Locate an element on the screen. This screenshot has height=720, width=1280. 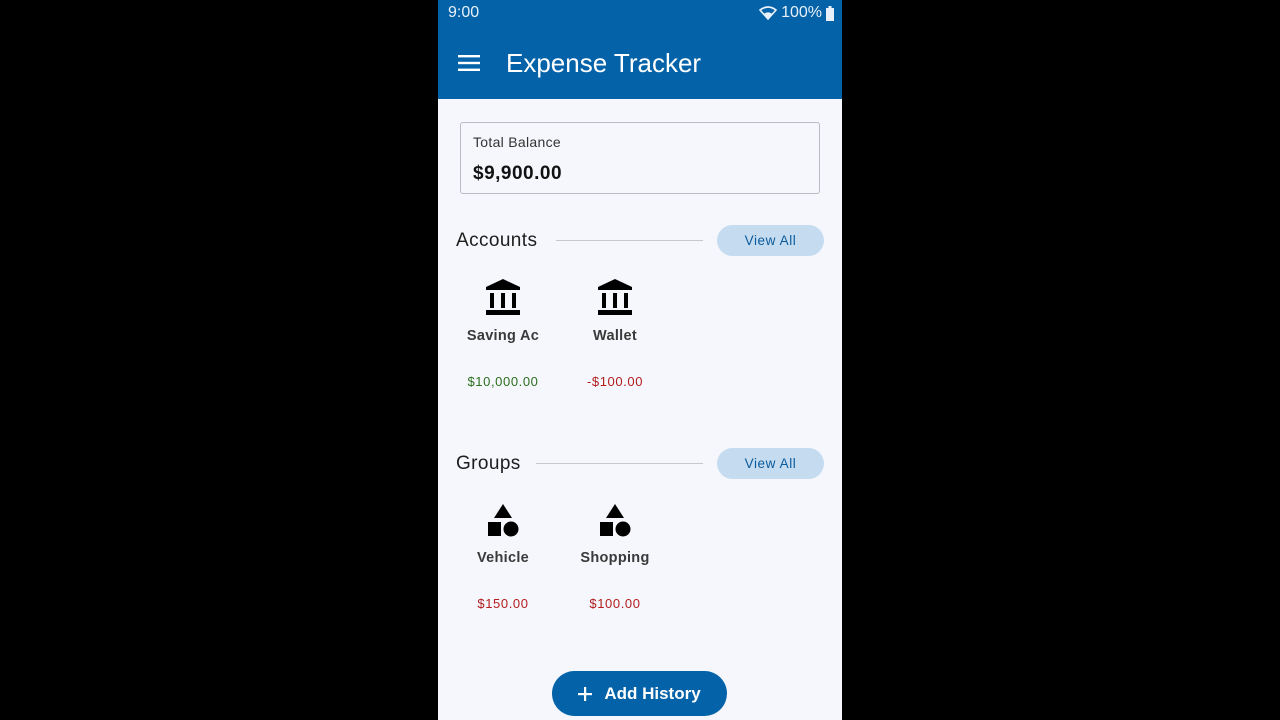
group-tile-vehicle: Vehicle $150.00 is located at coordinates (503, 557).